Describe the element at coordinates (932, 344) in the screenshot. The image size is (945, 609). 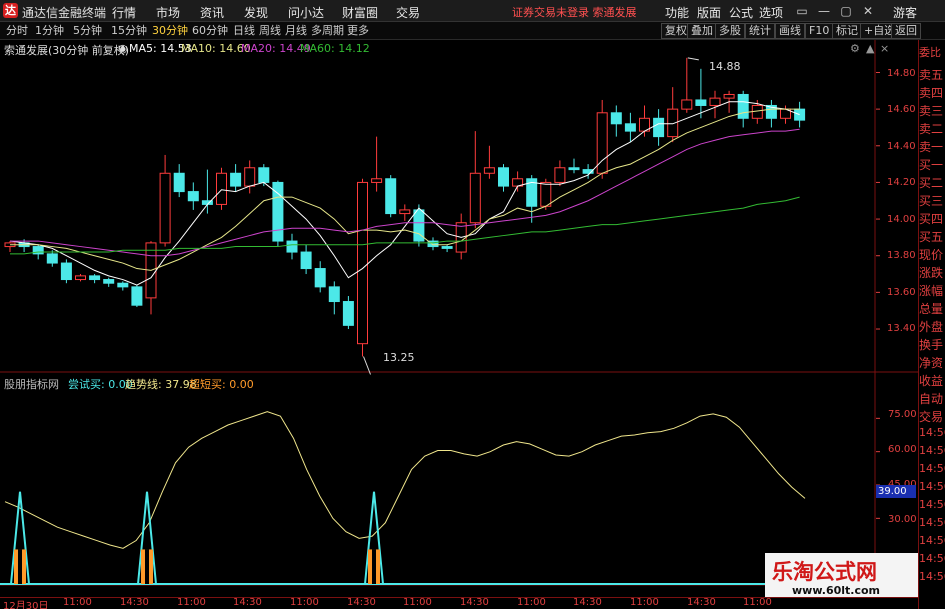
I see `rp-item: 换手` at that location.